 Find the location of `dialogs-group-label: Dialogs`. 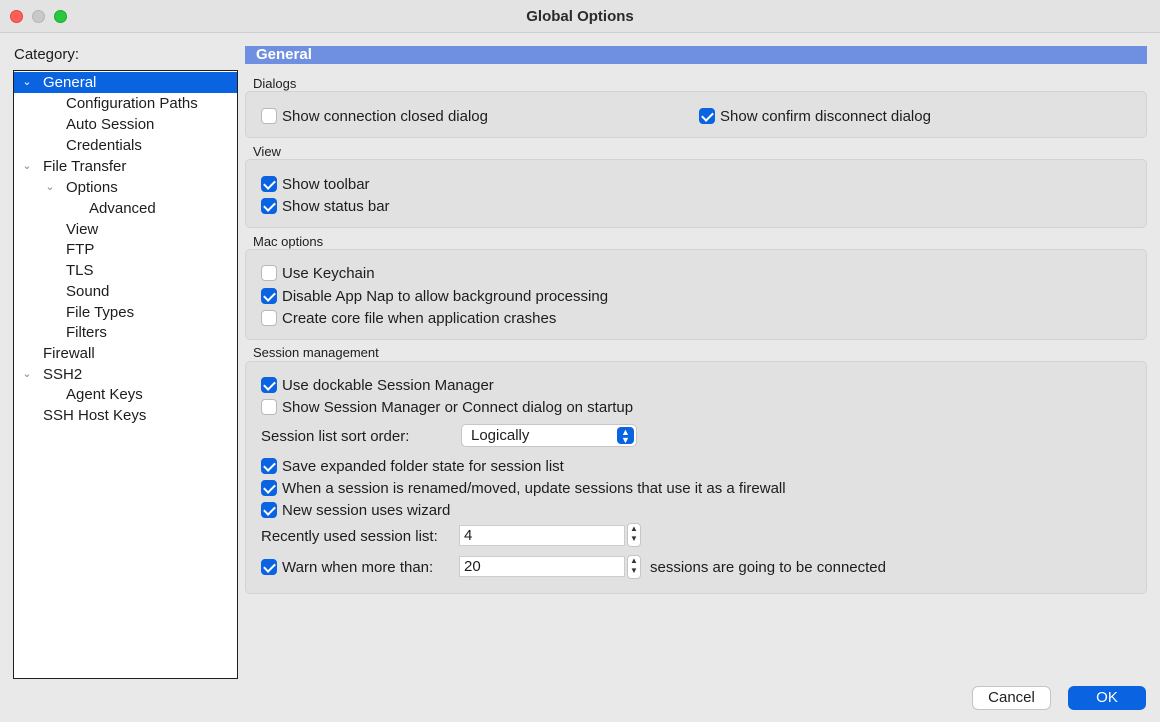

dialogs-group-label: Dialogs is located at coordinates (275, 83).